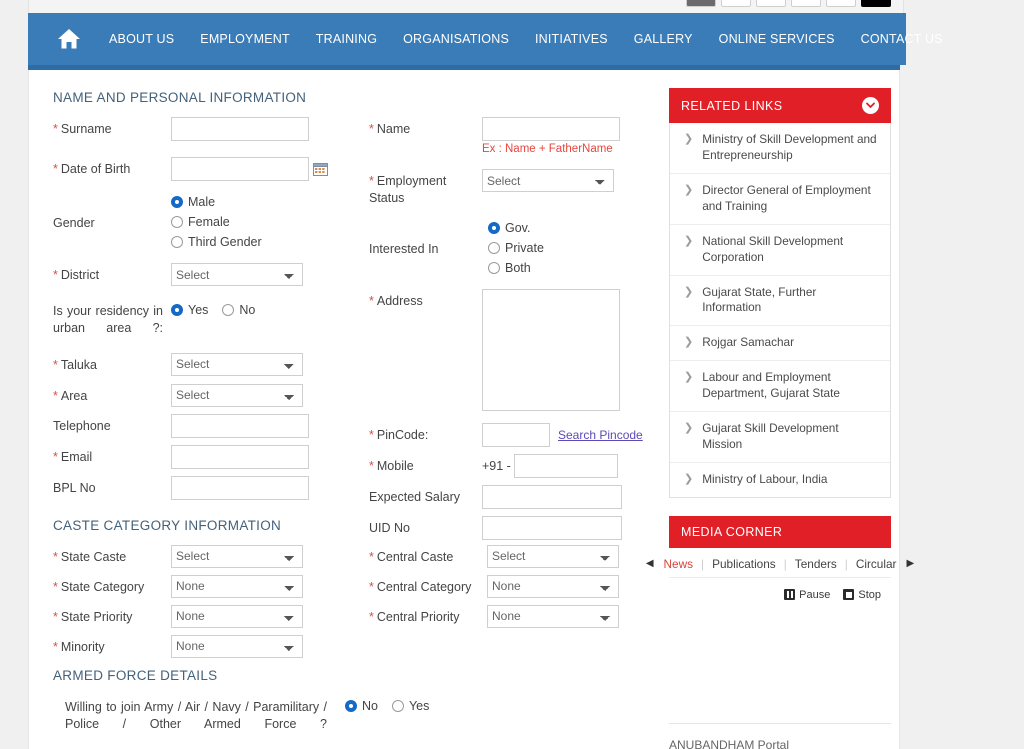 The image size is (1024, 749). Describe the element at coordinates (90, 556) in the screenshot. I see `label-state-caste: * State Caste` at that location.